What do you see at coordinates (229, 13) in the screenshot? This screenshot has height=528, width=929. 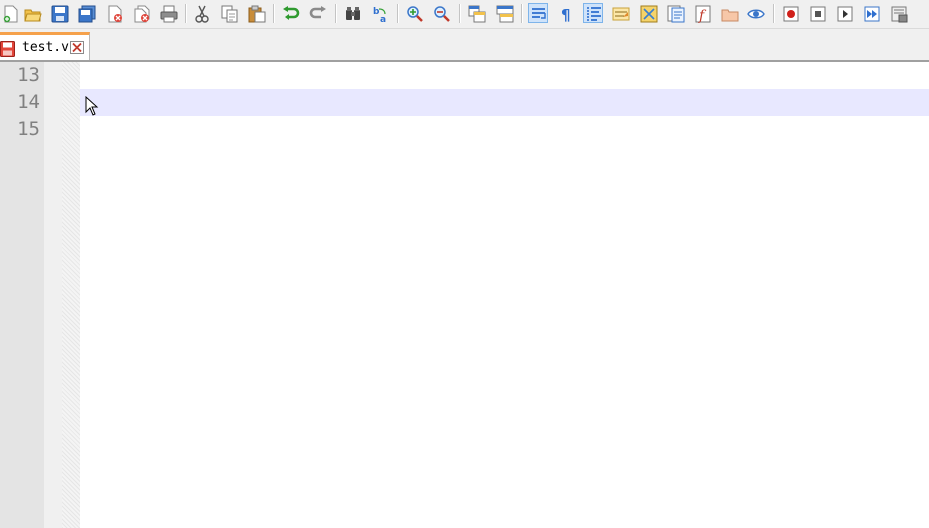 I see `copy-icon` at bounding box center [229, 13].